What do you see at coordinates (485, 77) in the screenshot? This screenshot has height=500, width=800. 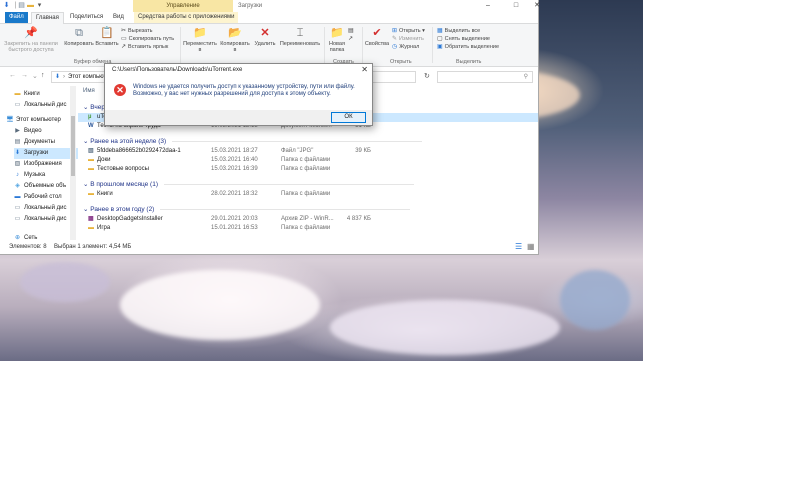 I see `search-input: ⚲` at bounding box center [485, 77].